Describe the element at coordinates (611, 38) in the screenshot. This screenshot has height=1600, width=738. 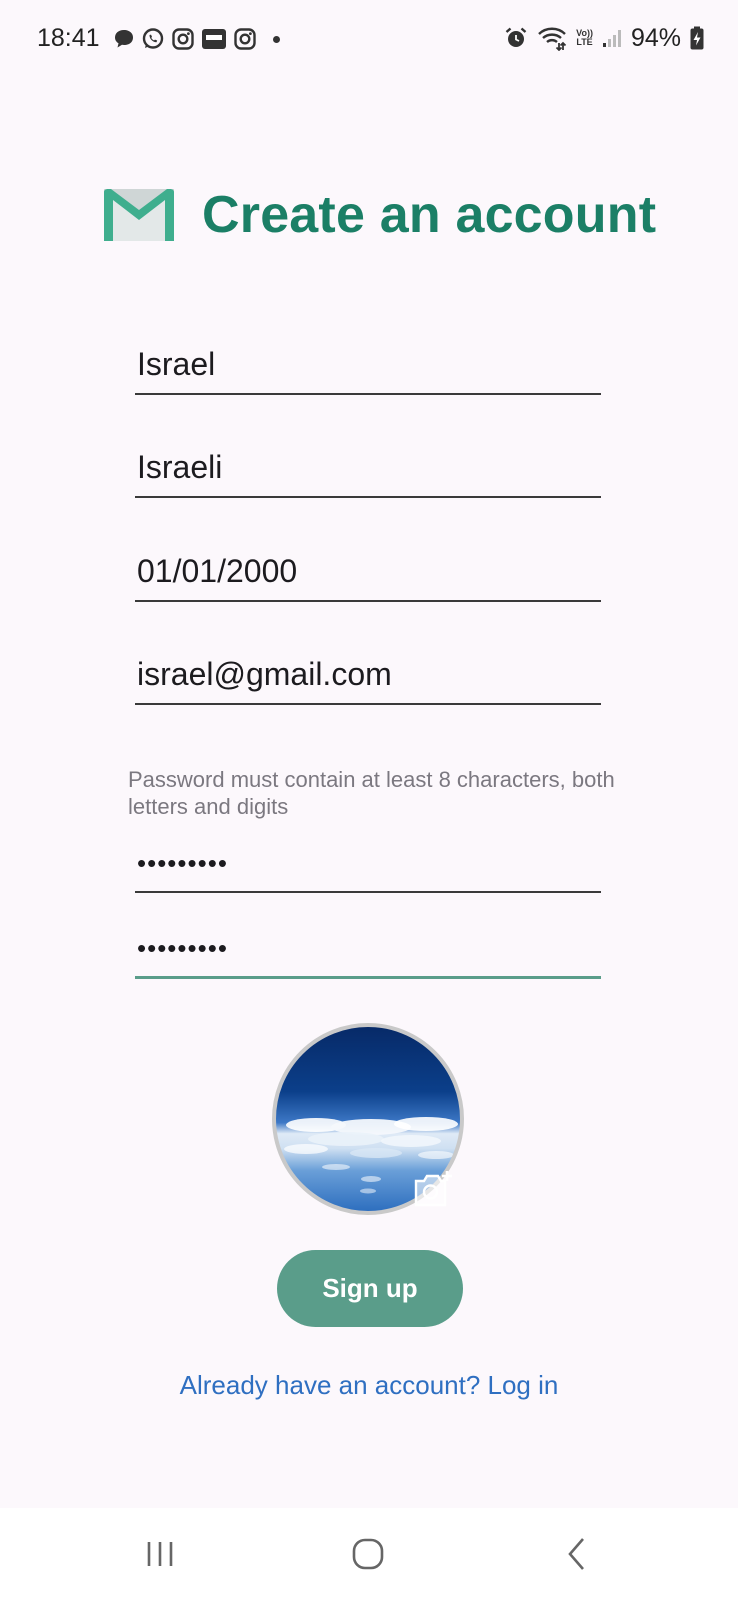
I see `signal-icon` at that location.